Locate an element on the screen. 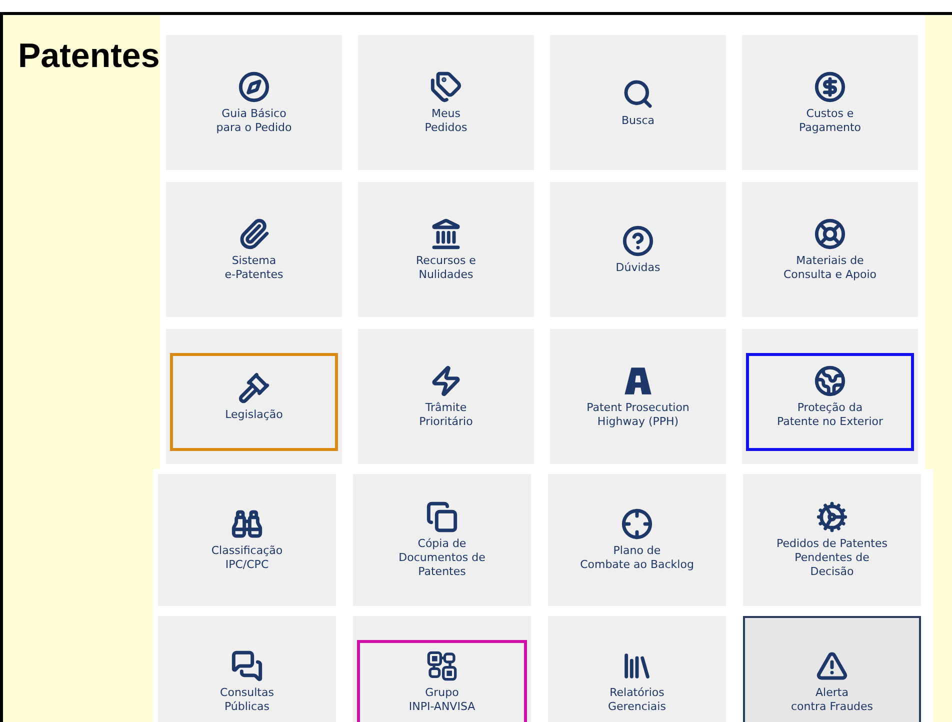 The height and width of the screenshot is (722, 952). lifebuoy-icon is located at coordinates (830, 234).